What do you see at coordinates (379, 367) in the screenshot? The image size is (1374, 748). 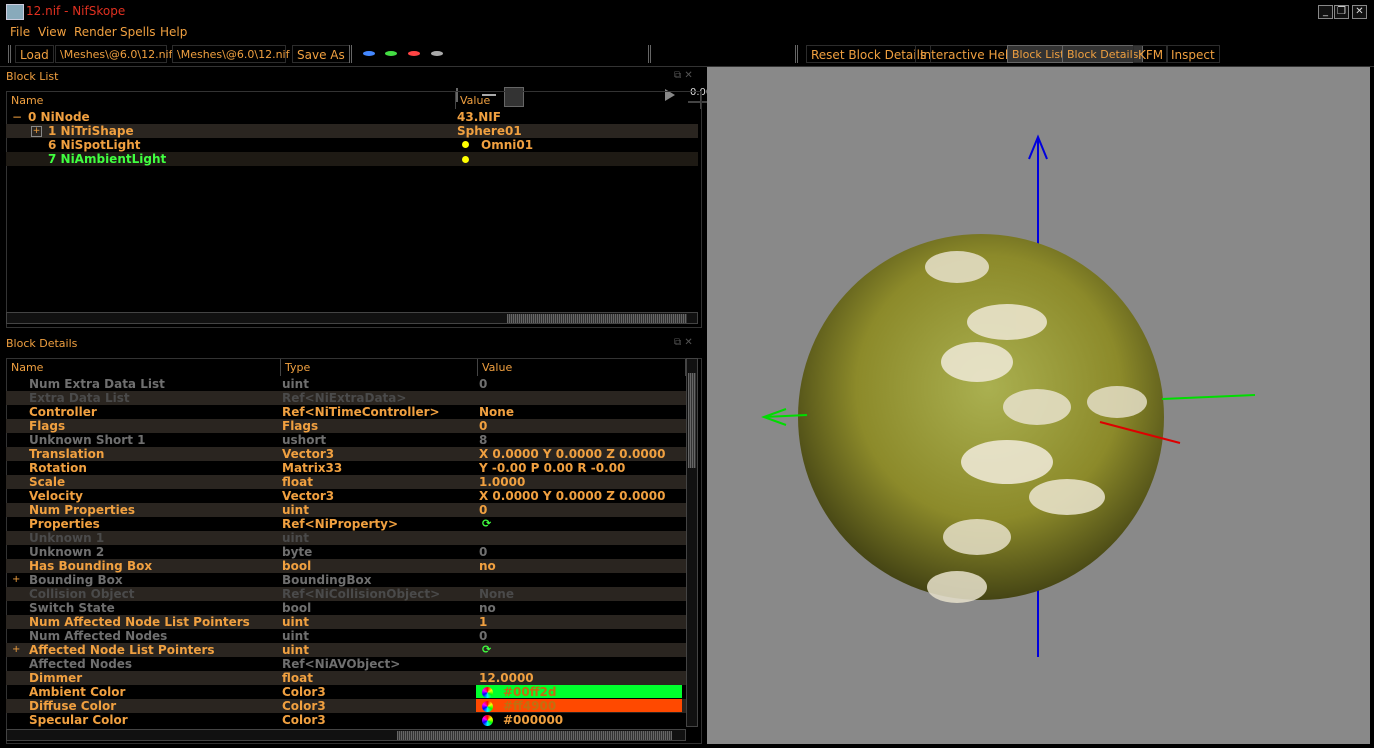 I see `details-header-type: Type` at bounding box center [379, 367].